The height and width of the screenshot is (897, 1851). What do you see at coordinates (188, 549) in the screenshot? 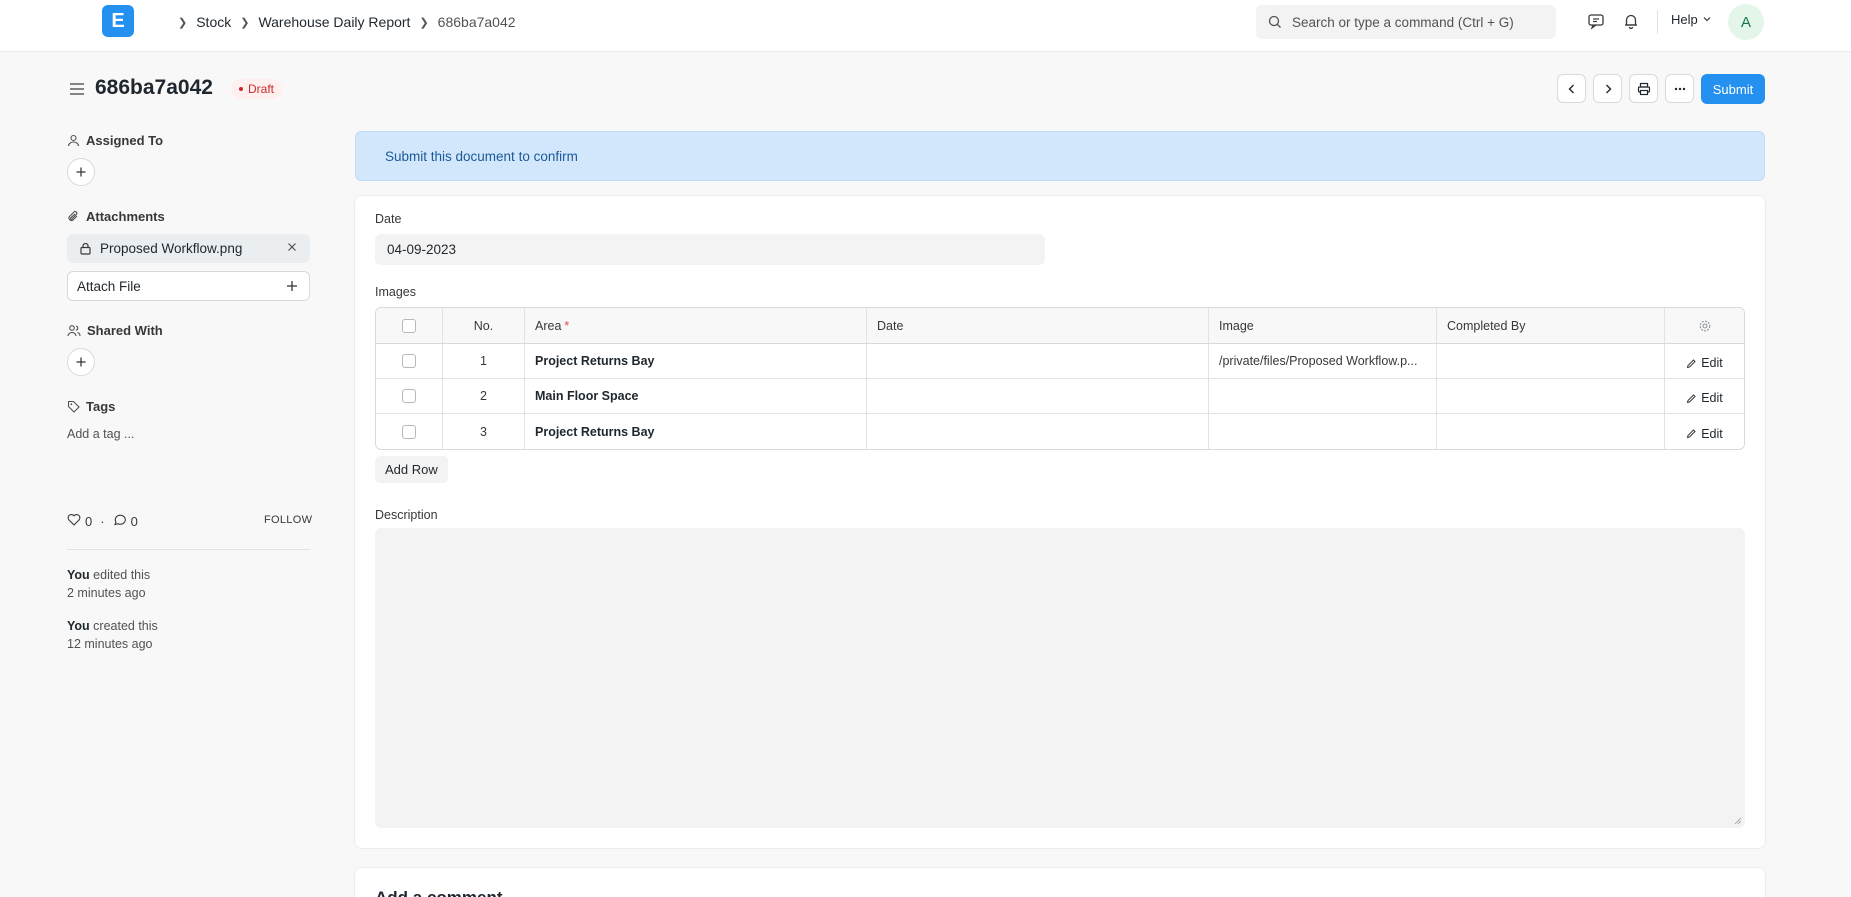
I see `divider` at bounding box center [188, 549].